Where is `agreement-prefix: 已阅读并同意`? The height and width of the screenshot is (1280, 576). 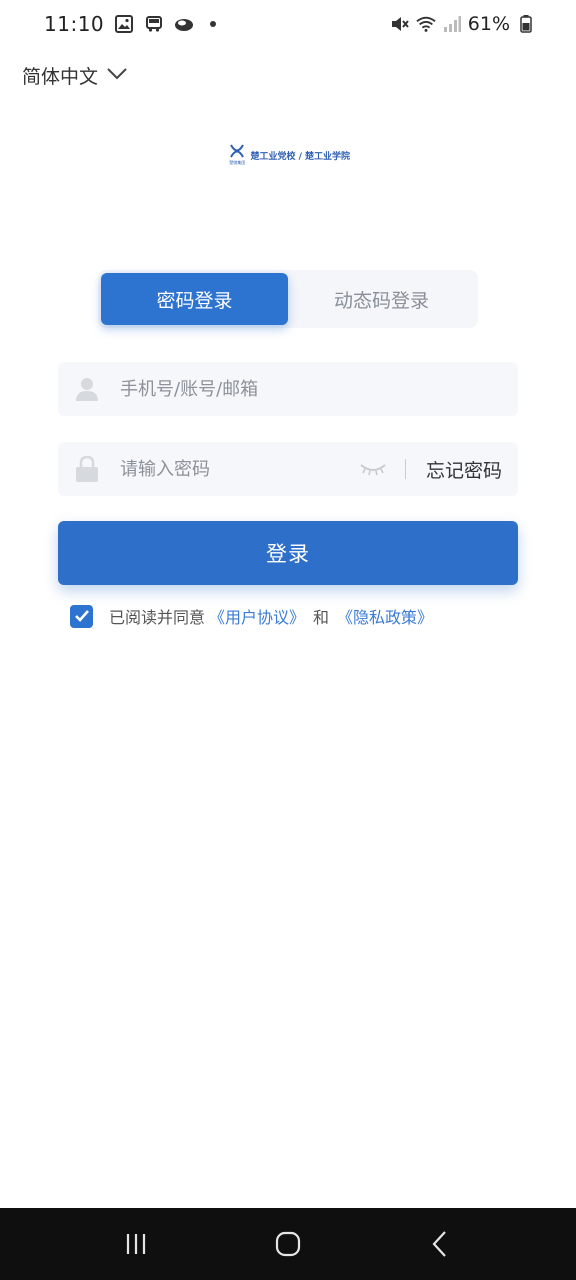 agreement-prefix: 已阅读并同意 is located at coordinates (157, 617).